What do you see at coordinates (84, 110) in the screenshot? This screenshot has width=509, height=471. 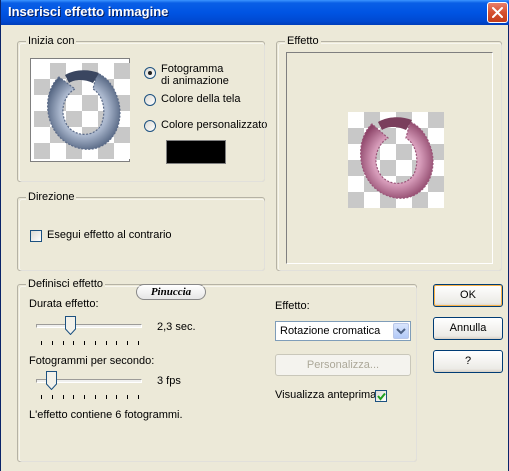 I see `gray-wreath-image` at bounding box center [84, 110].